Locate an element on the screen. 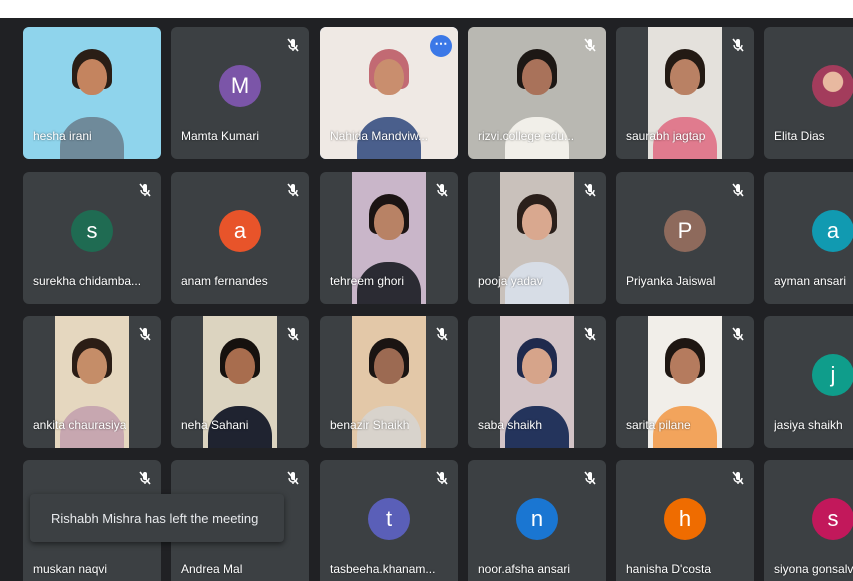 The width and height of the screenshot is (853, 581). participant-tile: sarita pilane is located at coordinates (685, 382).